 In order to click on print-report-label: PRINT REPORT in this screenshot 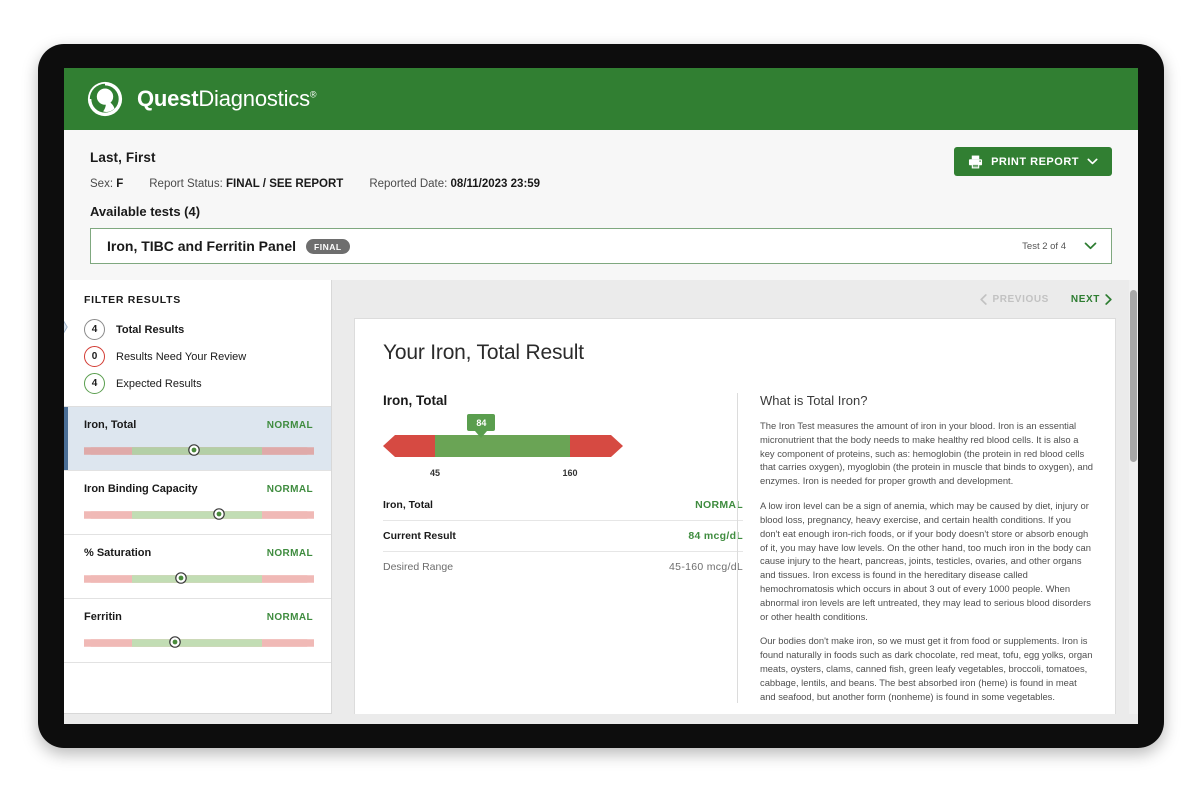, I will do `click(1035, 161)`.